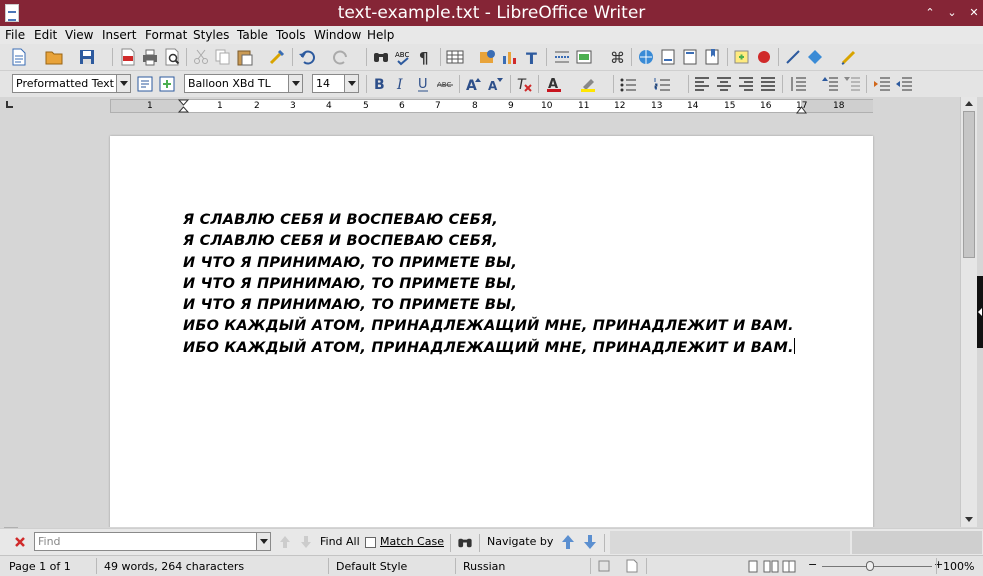 This screenshot has height=576, width=983. Describe the element at coordinates (87, 57) in the screenshot. I see `save-icon` at that location.